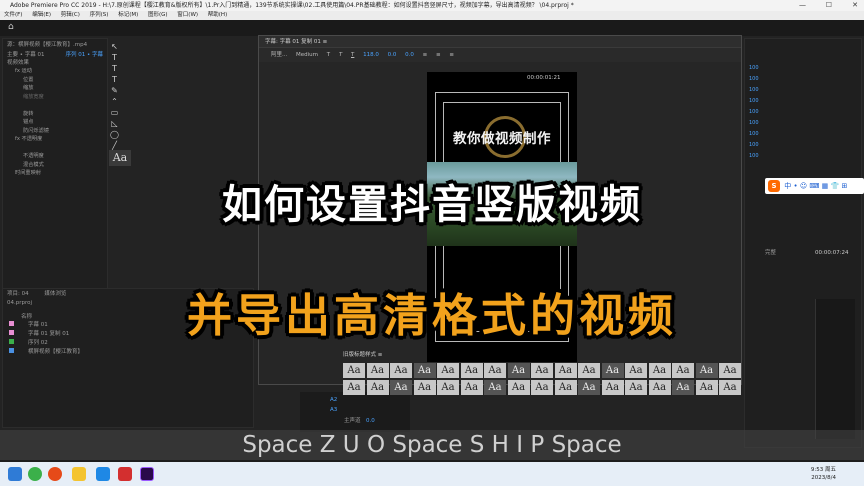 This screenshot has width=864, height=486. Describe the element at coordinates (114, 57) in the screenshot. I see `text-tool-icon: T` at that location.